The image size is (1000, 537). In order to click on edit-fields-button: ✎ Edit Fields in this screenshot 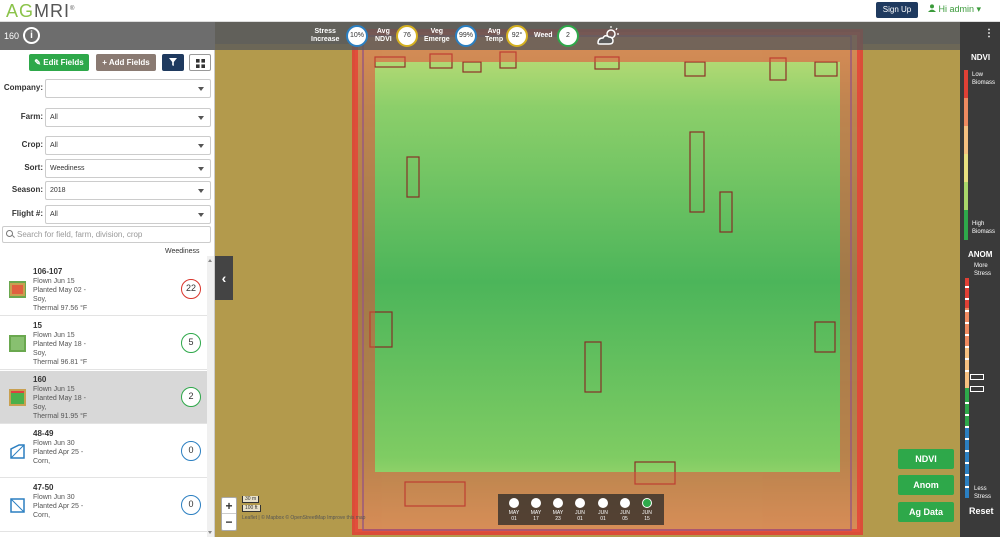, I will do `click(59, 62)`.